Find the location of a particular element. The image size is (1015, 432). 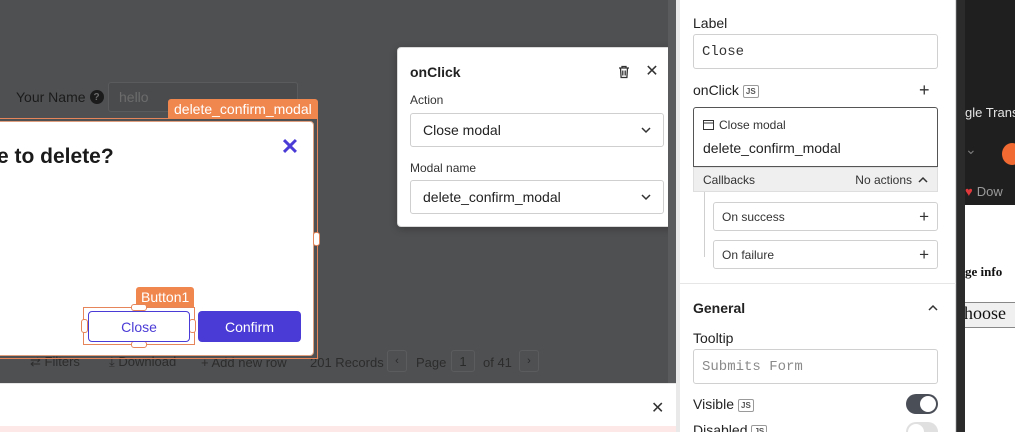

add-action-icon: + is located at coordinates (924, 90).